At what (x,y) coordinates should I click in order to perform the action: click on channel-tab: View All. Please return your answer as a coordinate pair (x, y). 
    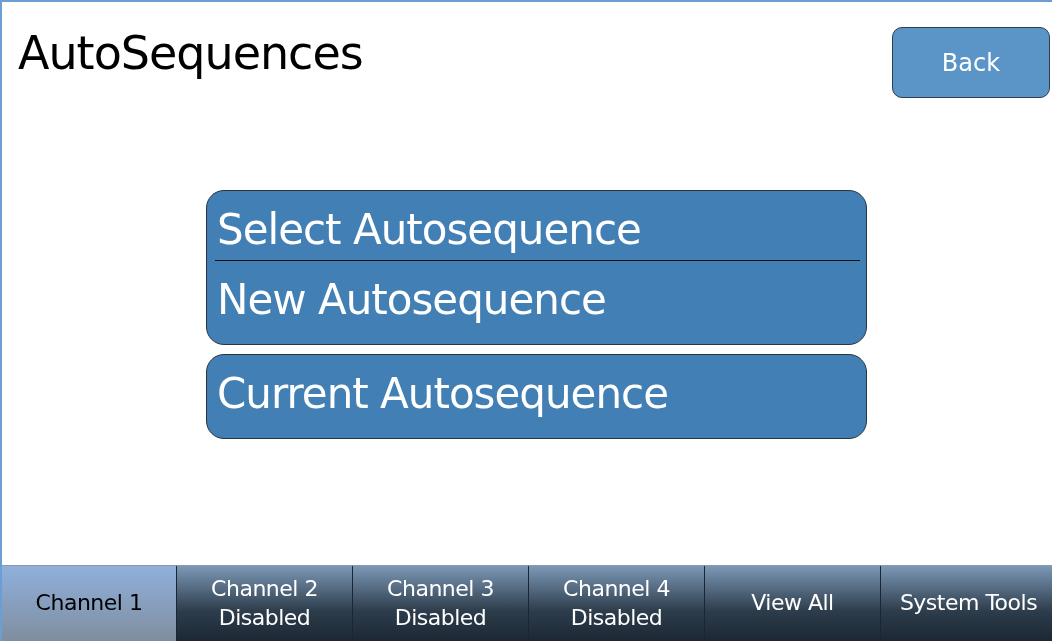
    Looking at the image, I should click on (793, 603).